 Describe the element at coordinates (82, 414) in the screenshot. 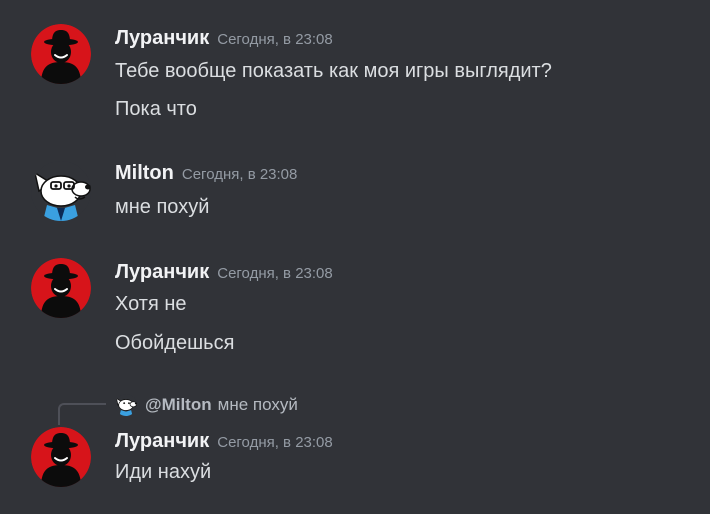

I see `reply-connector-line` at that location.